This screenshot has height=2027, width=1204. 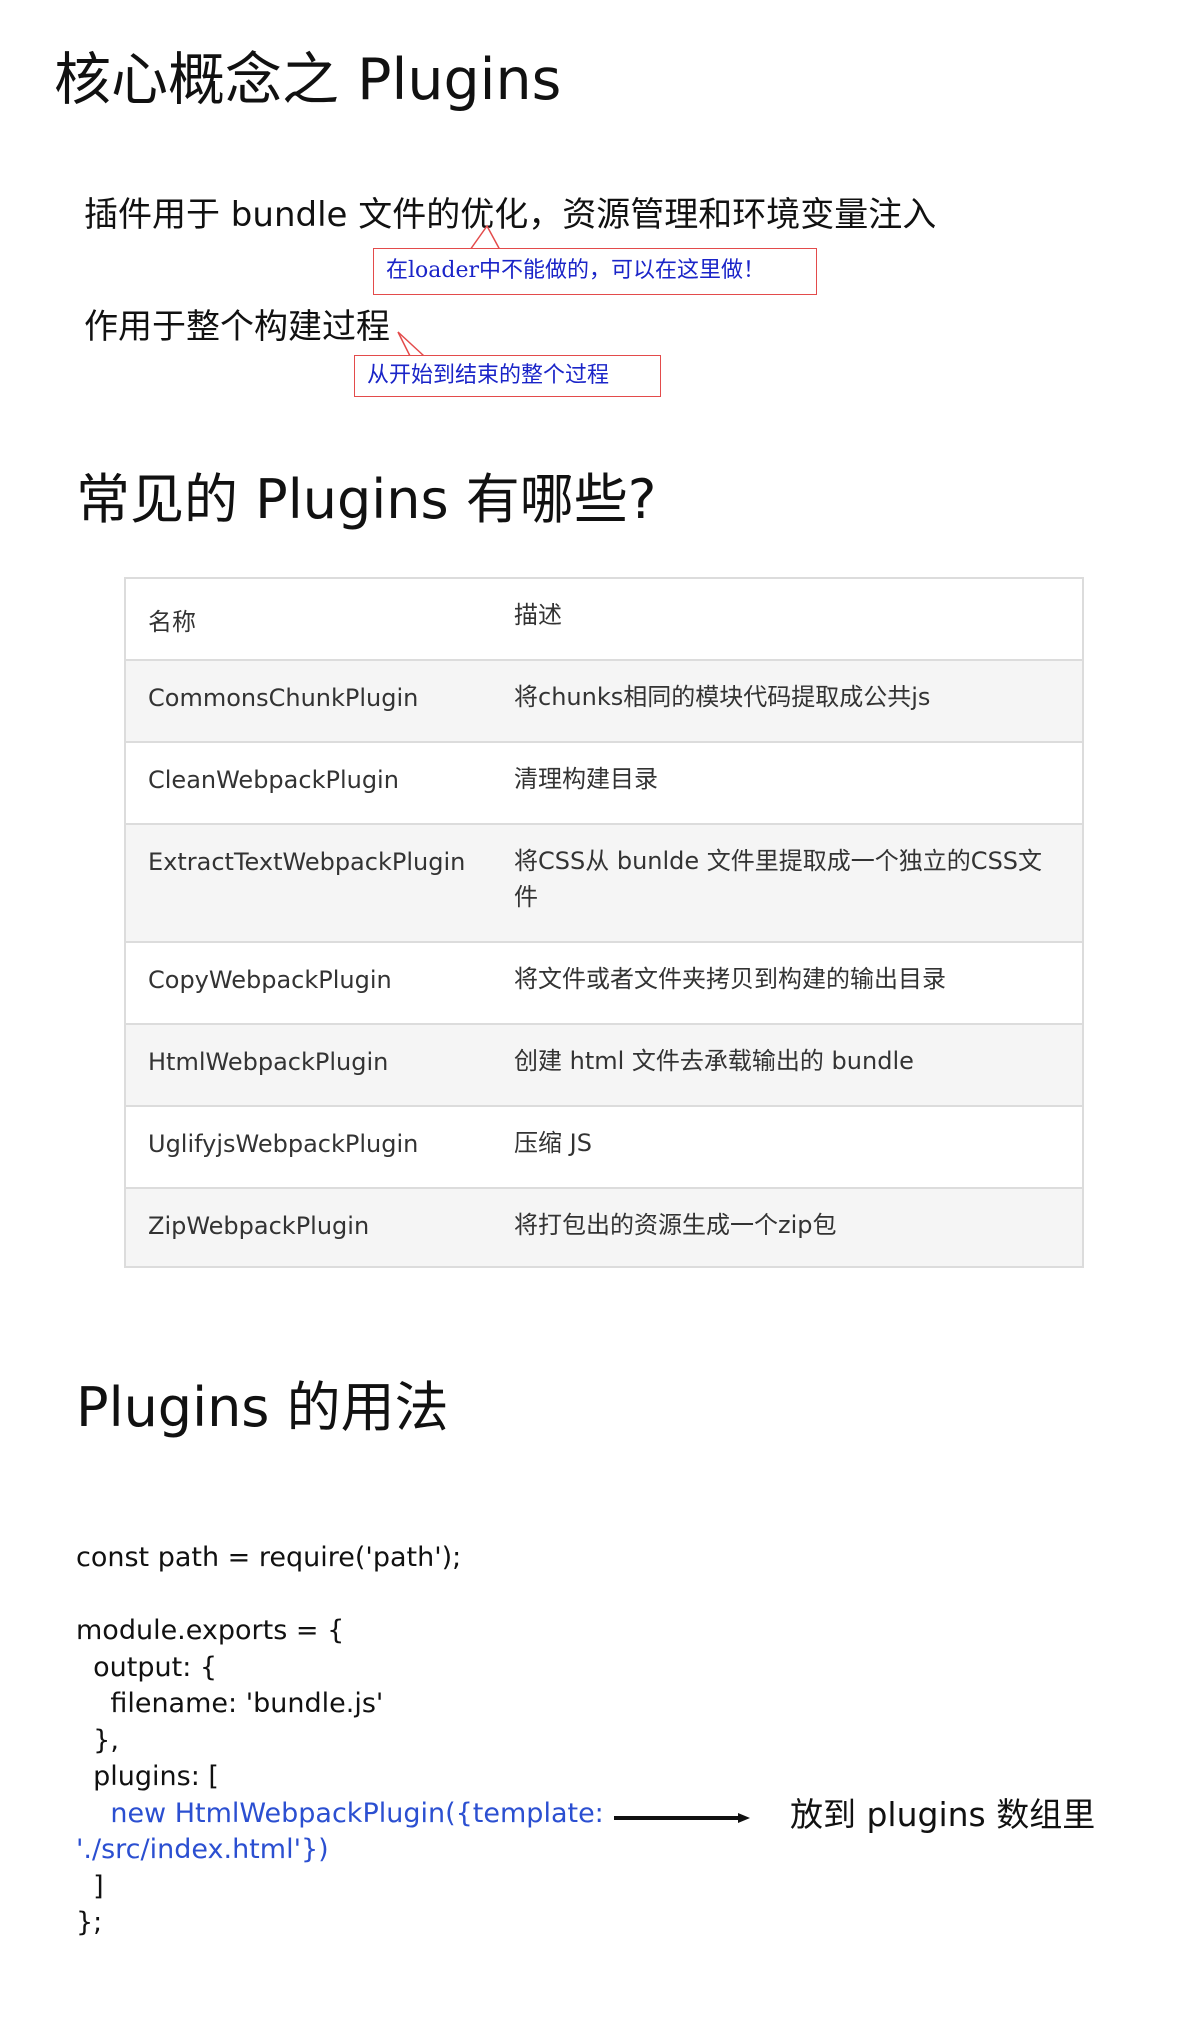 I want to click on plugin-name: UglifyjsWebpackPlugin, so click(x=283, y=1144).